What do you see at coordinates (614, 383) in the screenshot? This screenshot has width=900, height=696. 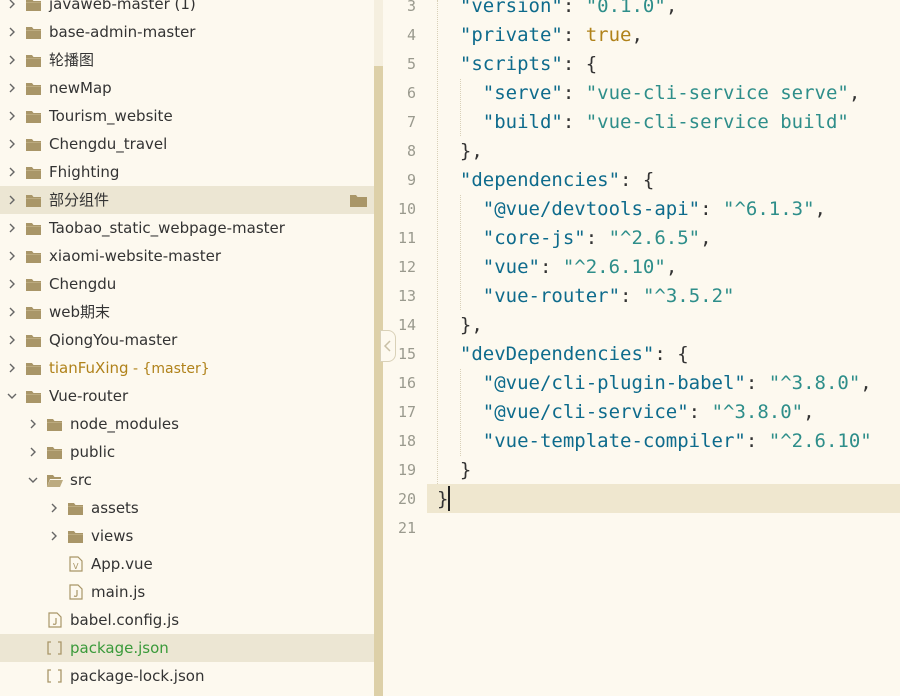 I see `code-token: "@vue/cli-plugin-babel"` at bounding box center [614, 383].